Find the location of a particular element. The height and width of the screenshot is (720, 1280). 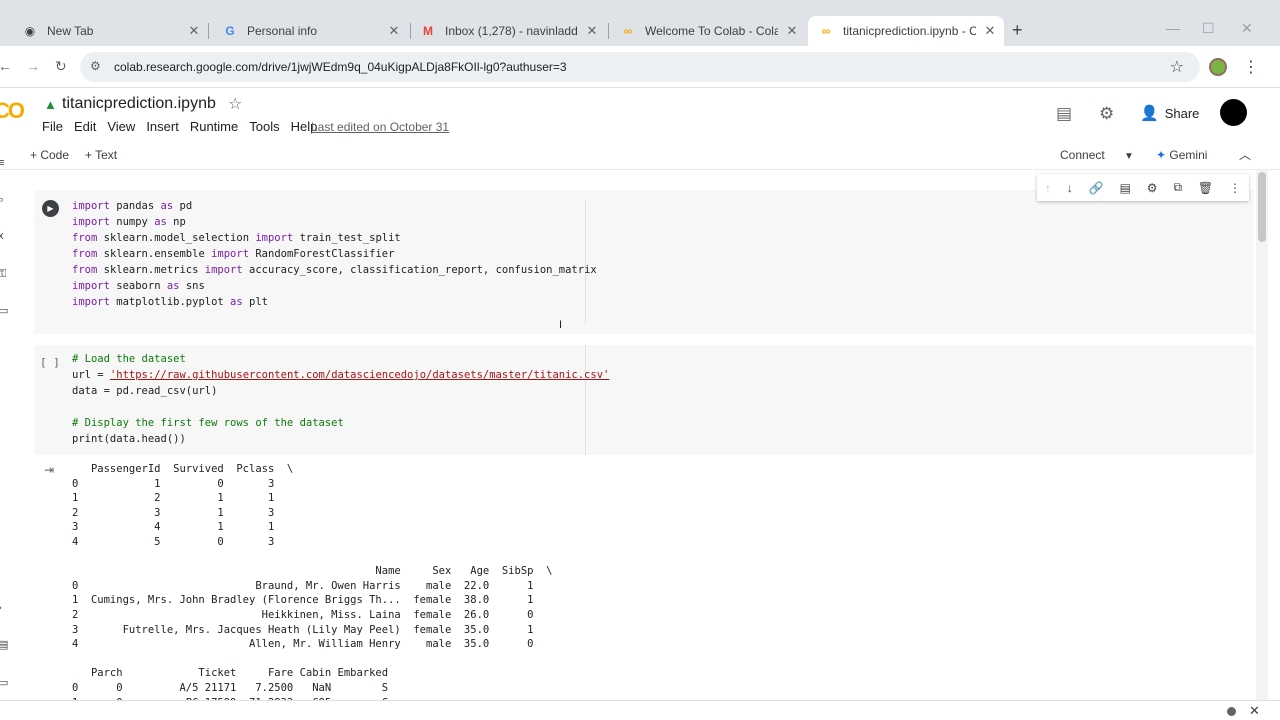

minimize-icon: — is located at coordinates (1173, 28).